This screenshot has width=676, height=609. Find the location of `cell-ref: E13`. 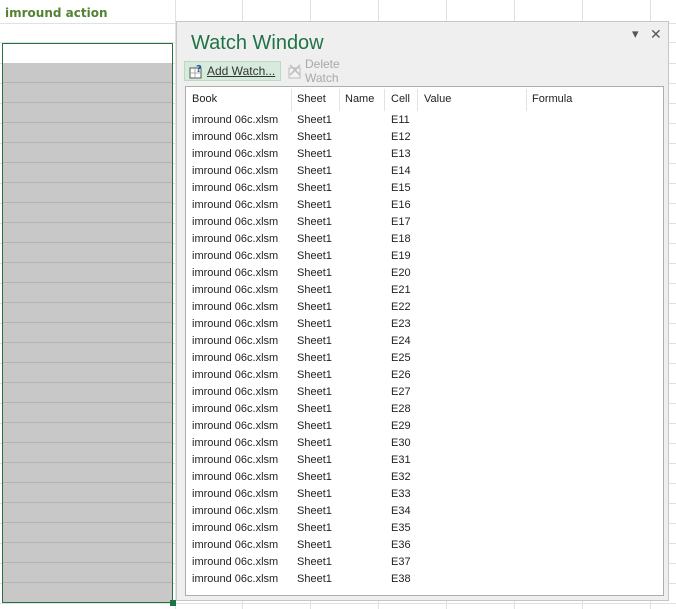

cell-ref: E13 is located at coordinates (401, 154).